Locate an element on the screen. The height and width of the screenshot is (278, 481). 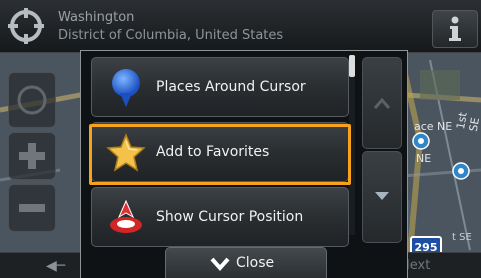
map-pan-control is located at coordinates (32, 100).